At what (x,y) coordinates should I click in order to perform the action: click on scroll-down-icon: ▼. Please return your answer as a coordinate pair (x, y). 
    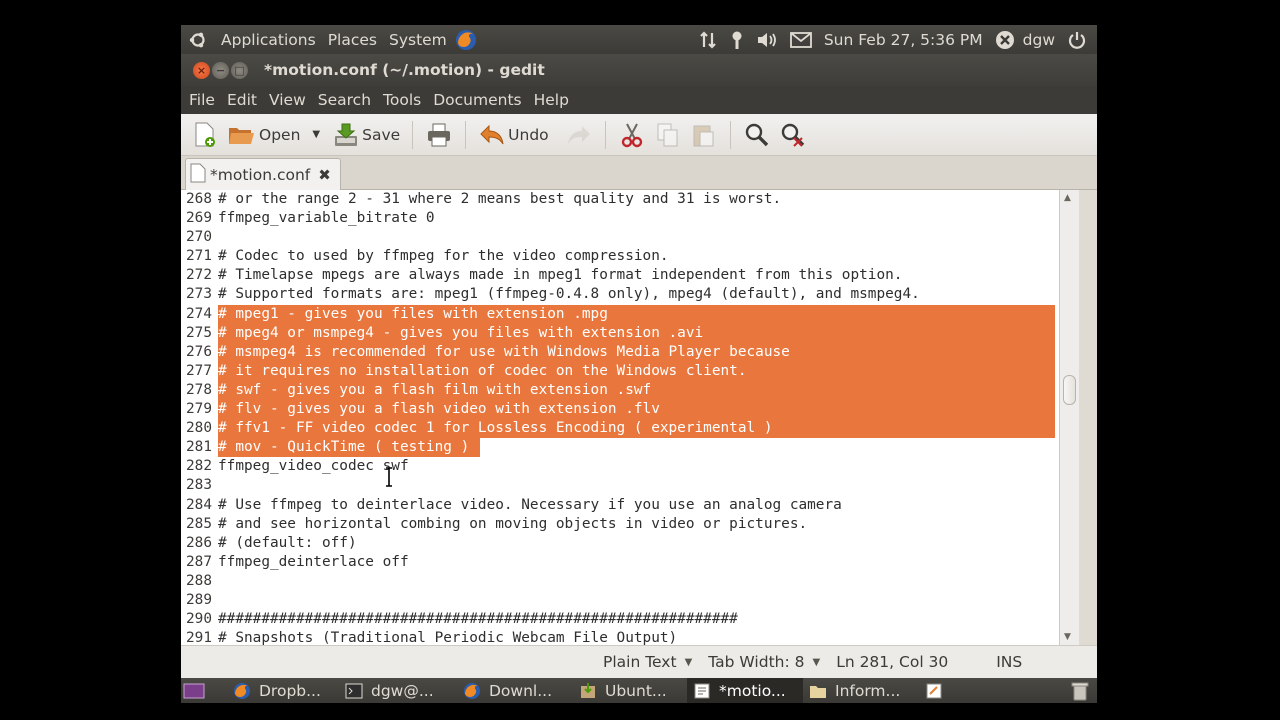
    Looking at the image, I should click on (1067, 637).